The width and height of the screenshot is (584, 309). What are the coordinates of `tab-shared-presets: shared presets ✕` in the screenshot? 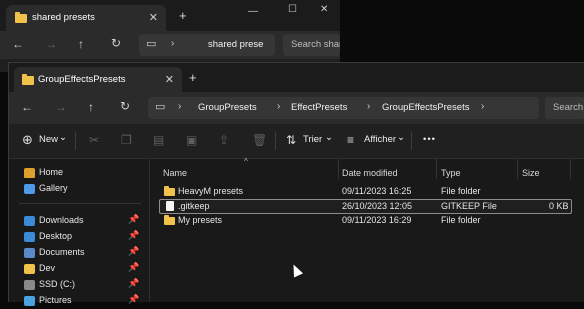 It's located at (86, 18).